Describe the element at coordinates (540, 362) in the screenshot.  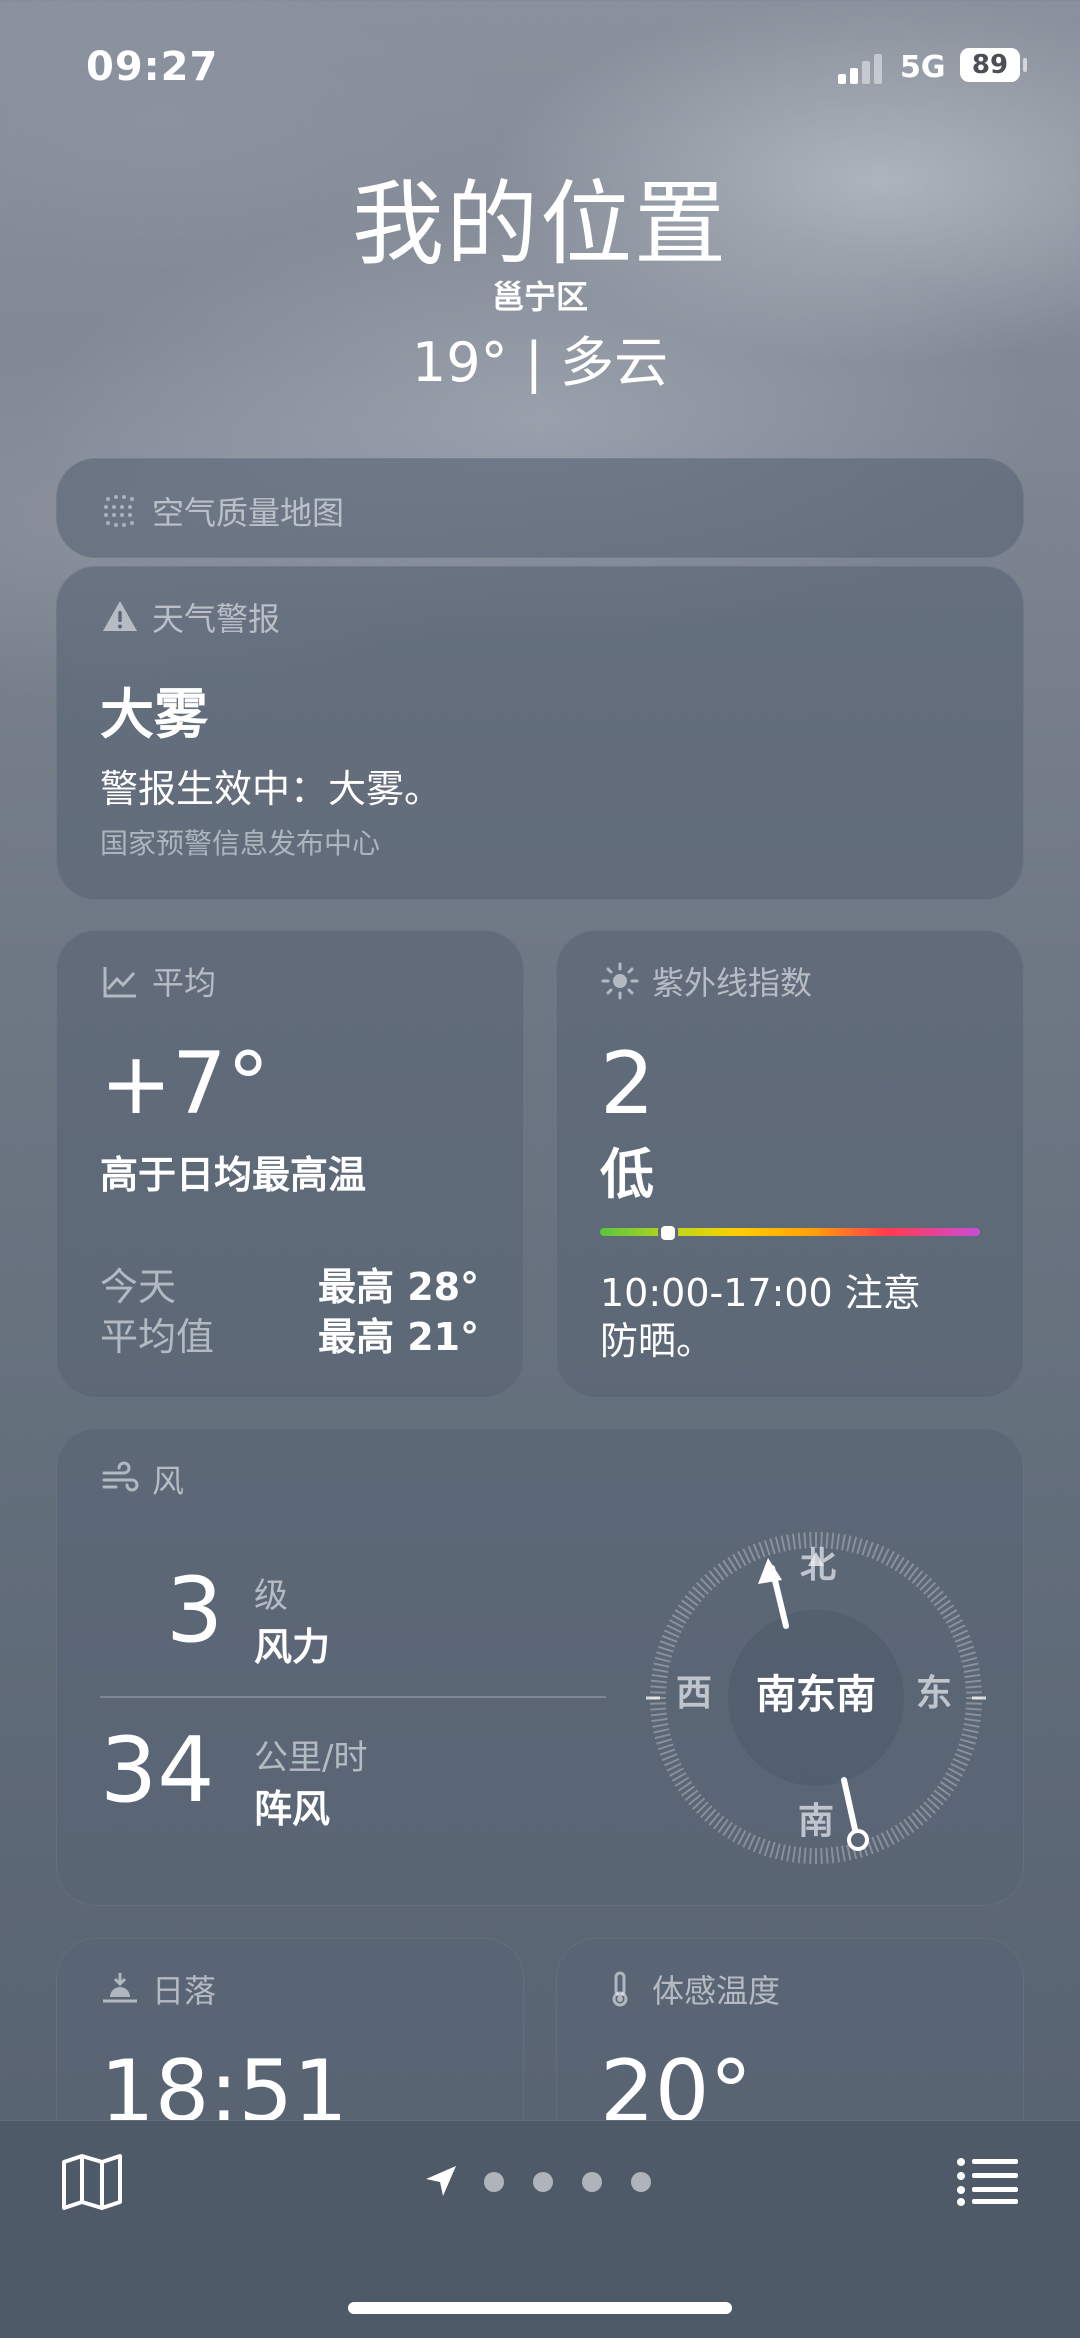
I see `current-temp-condition: 19° | 多云` at that location.